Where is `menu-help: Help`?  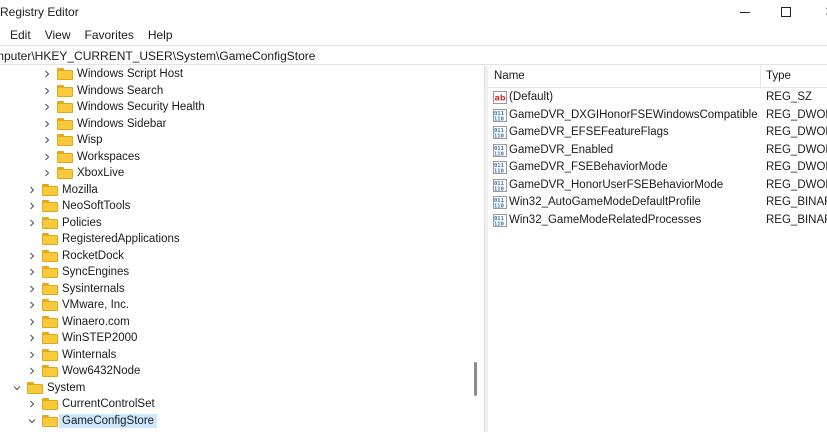
menu-help: Help is located at coordinates (160, 35).